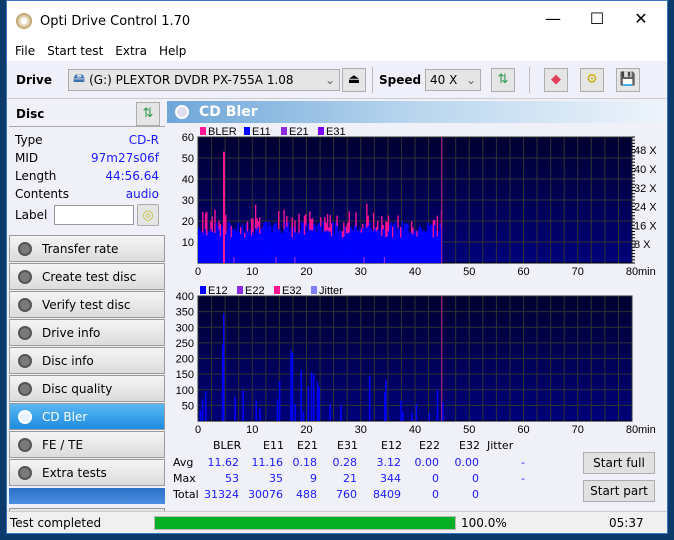  What do you see at coordinates (350, 478) in the screenshot?
I see `stat-value: 21` at bounding box center [350, 478].